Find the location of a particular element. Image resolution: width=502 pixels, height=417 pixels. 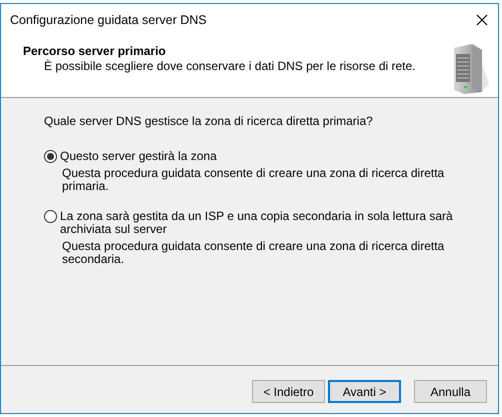

page-title: Percorso server primario is located at coordinates (95, 51).